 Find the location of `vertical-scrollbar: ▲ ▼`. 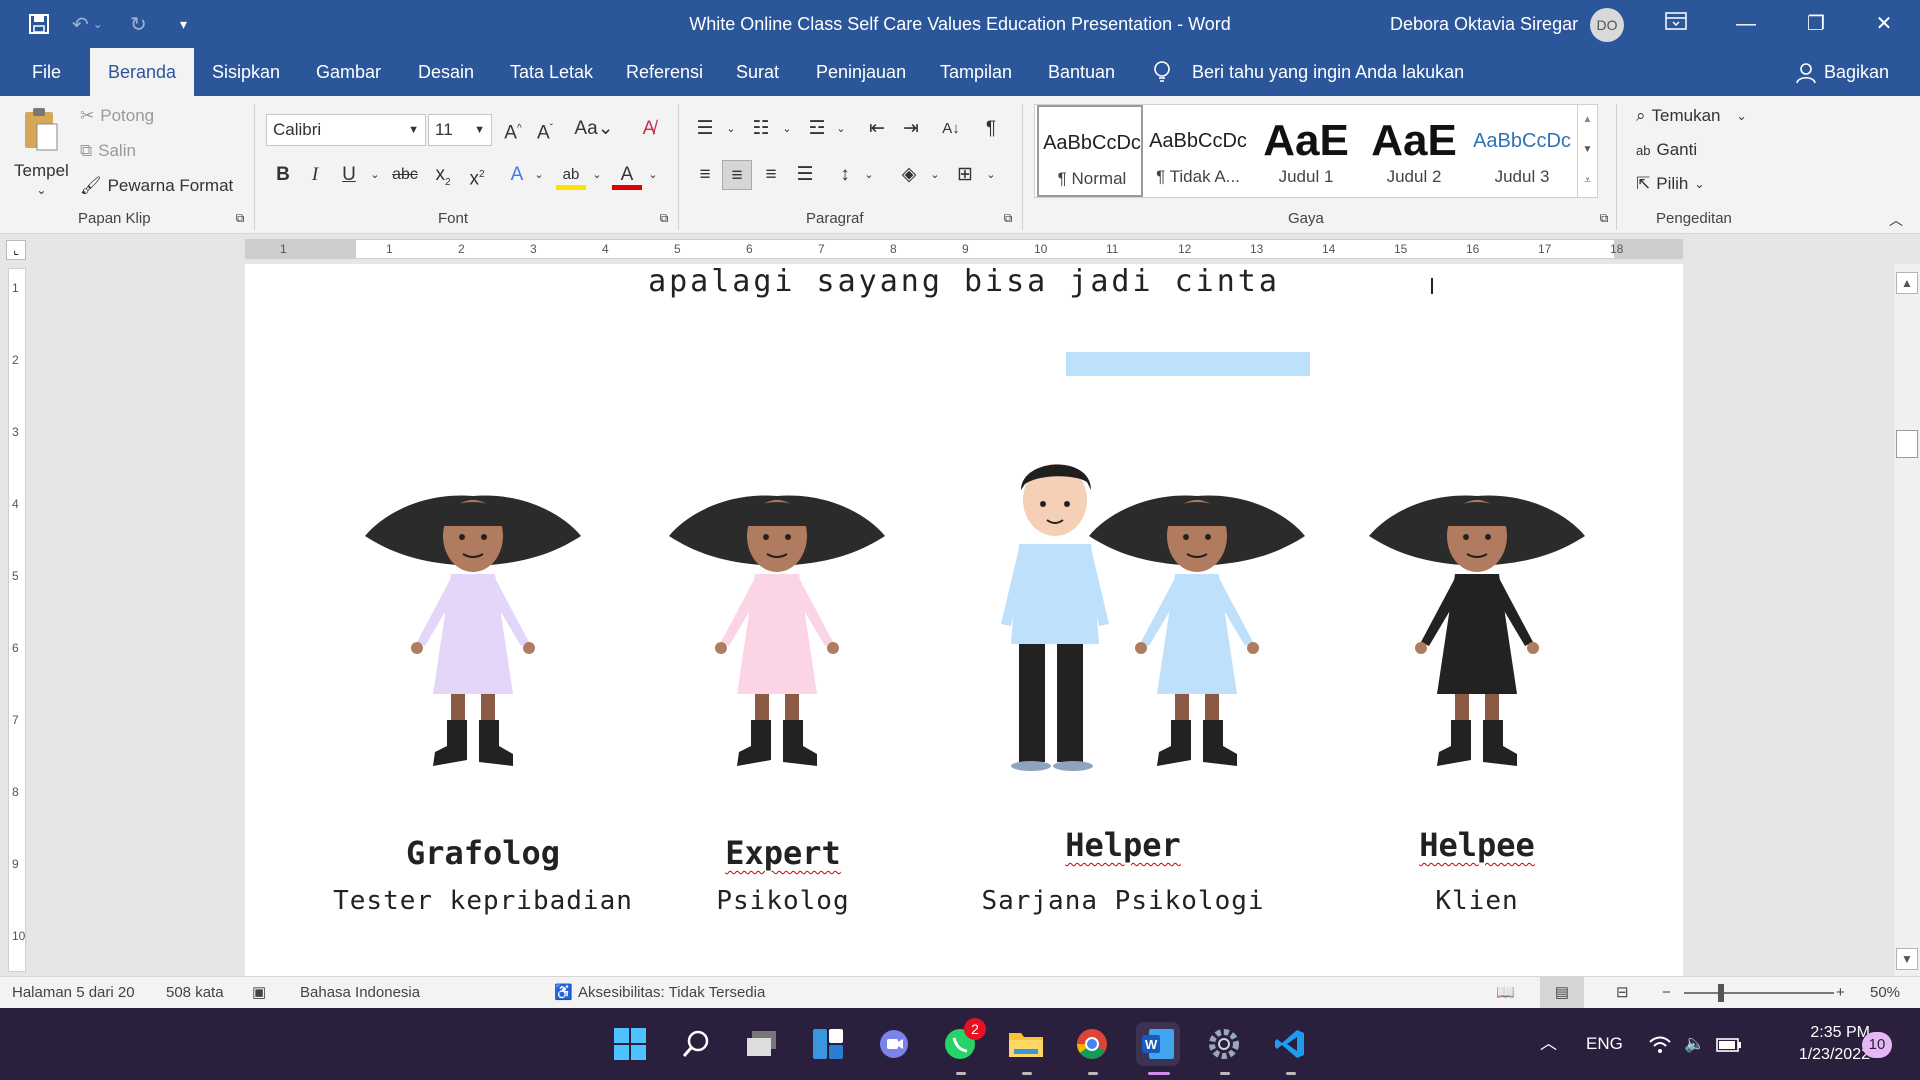

vertical-scrollbar: ▲ ▼ is located at coordinates (1907, 620).